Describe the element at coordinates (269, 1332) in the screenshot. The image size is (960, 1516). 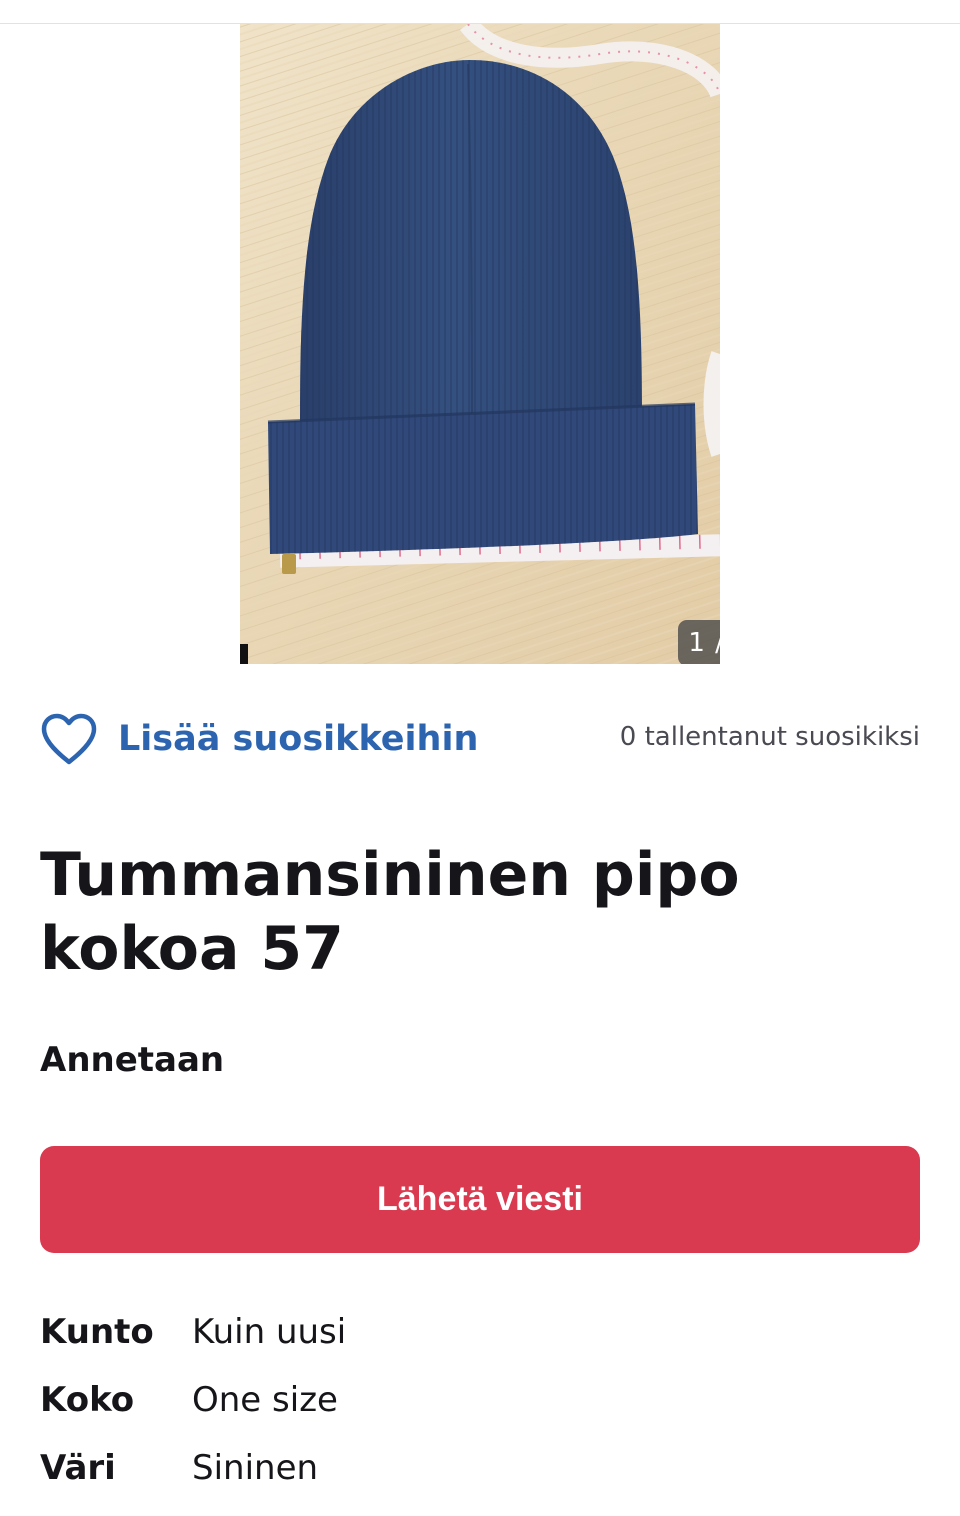
I see `detail-value: Kuin uusi` at that location.